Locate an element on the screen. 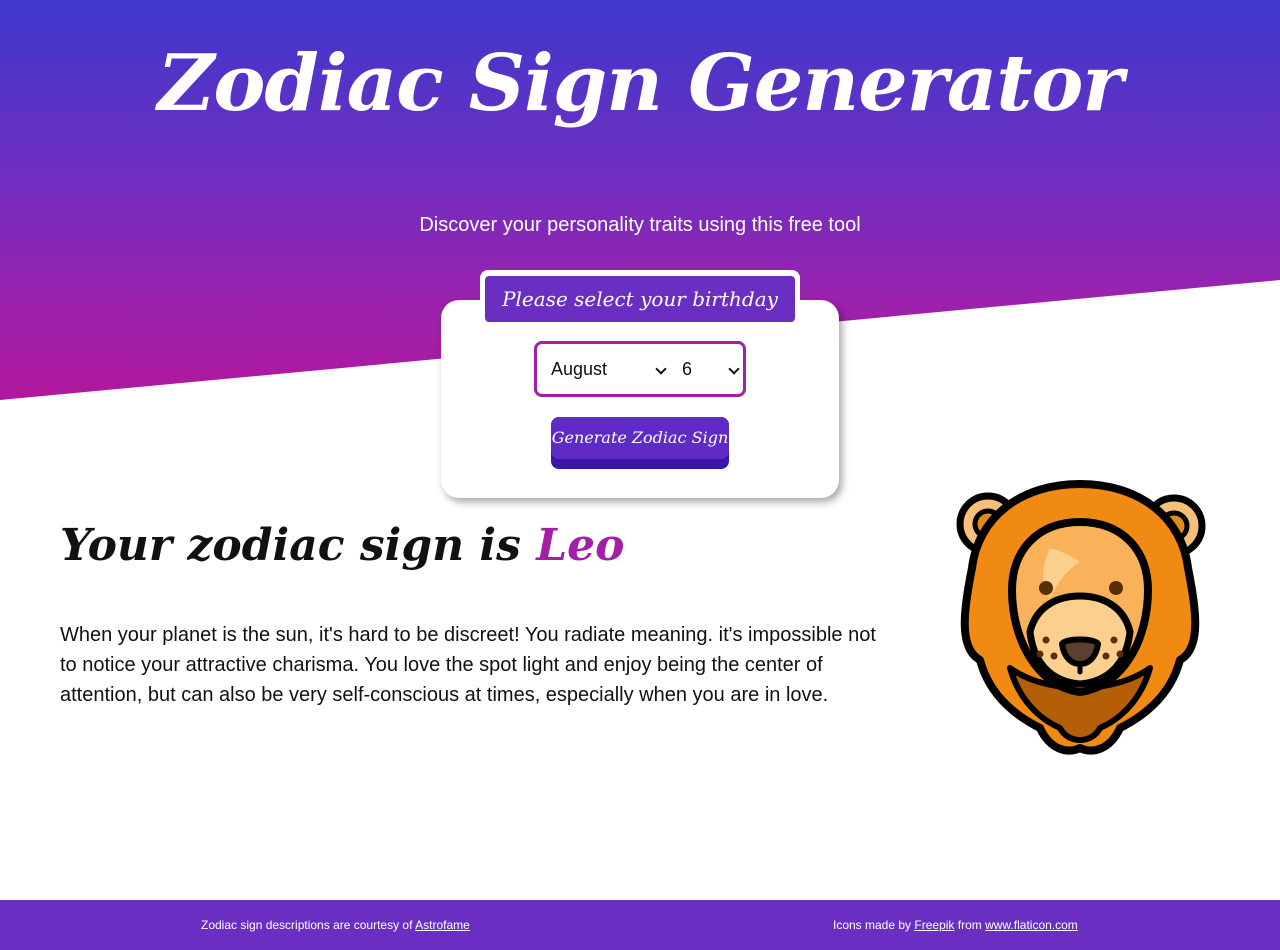  zodiac-sign-name: Leo is located at coordinates (580, 545).